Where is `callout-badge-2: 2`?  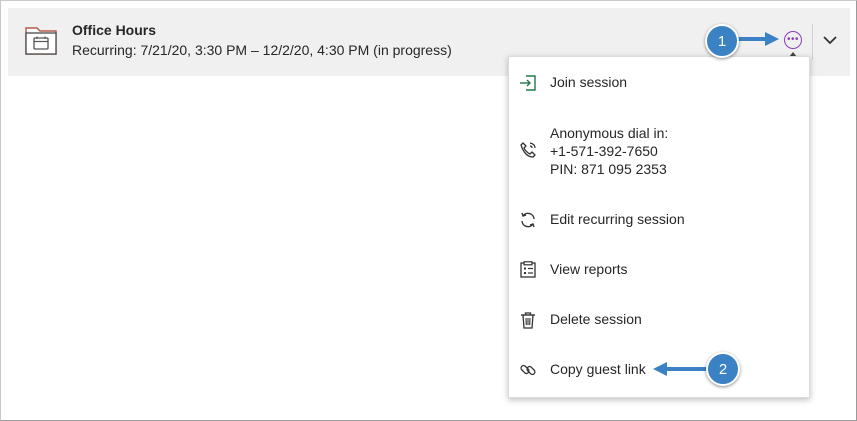
callout-badge-2: 2 is located at coordinates (723, 369).